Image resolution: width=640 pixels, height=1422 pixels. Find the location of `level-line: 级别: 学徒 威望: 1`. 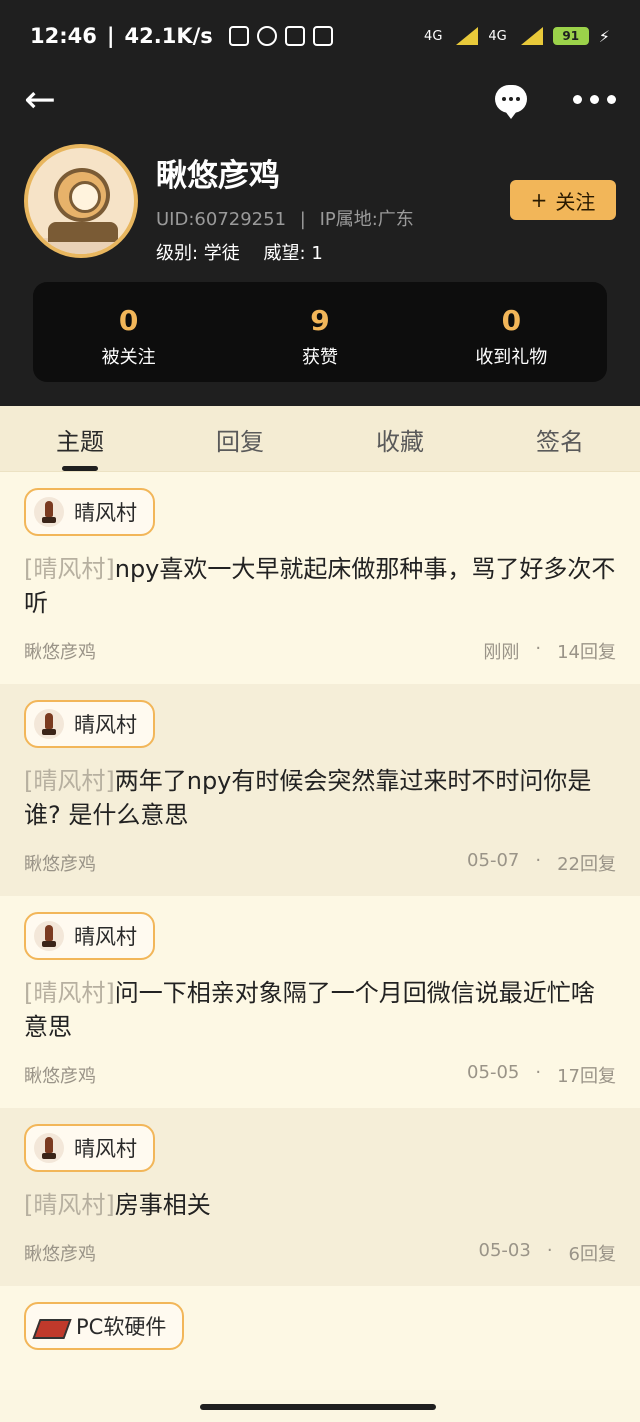

level-line: 级别: 学徒 威望: 1 is located at coordinates (285, 252).